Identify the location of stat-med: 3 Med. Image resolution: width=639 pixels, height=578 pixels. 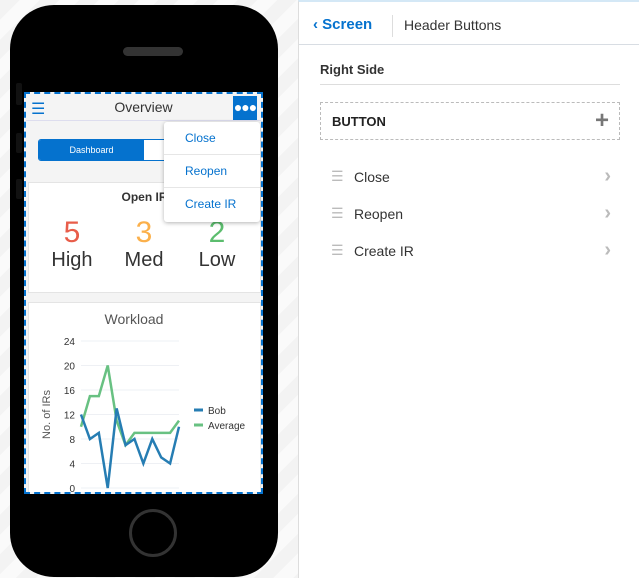
(144, 244).